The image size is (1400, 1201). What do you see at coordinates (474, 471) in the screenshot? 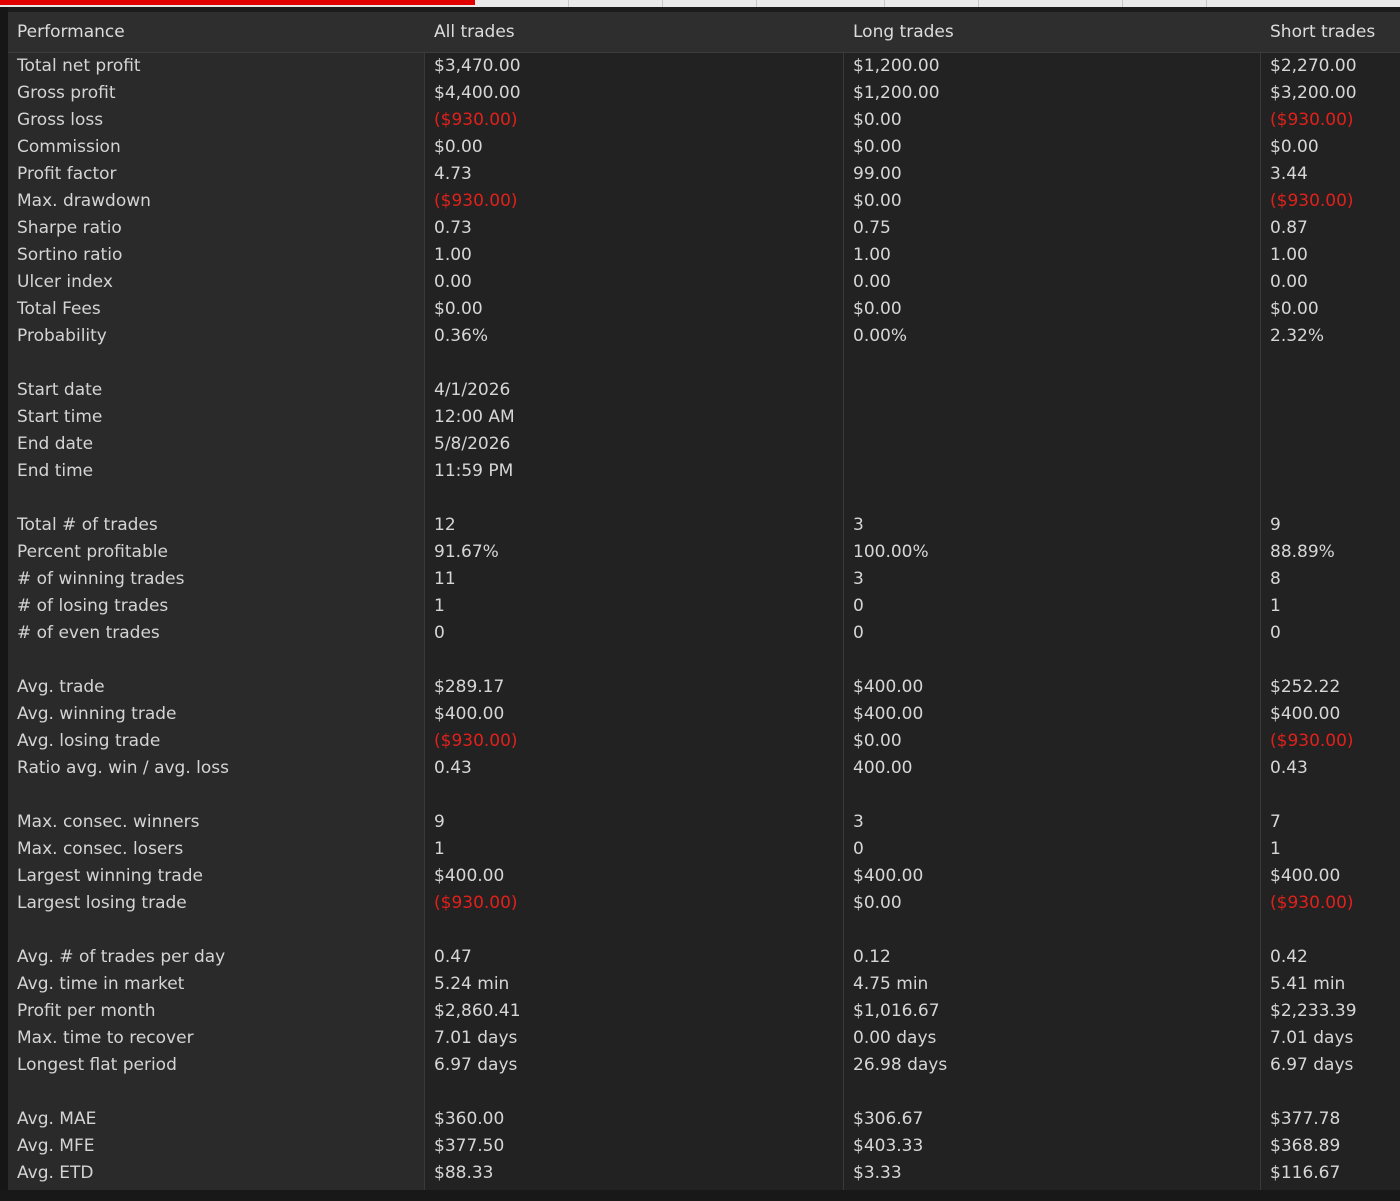
I see `all-trades-value: 11:59 PM` at bounding box center [474, 471].